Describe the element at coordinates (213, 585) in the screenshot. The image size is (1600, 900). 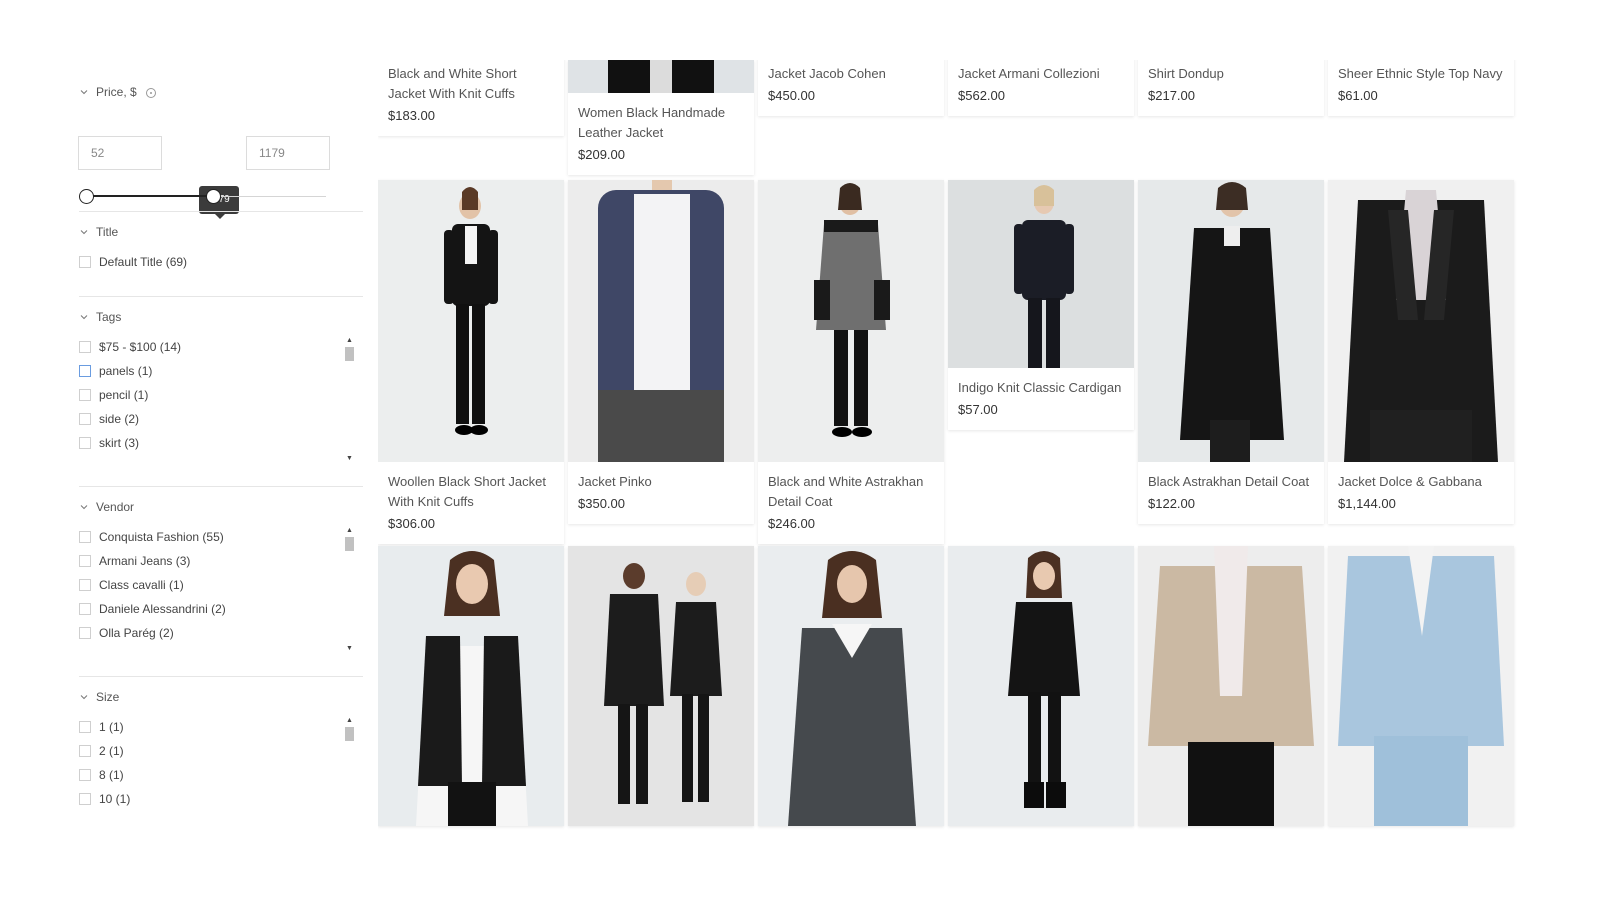
I see `filter-option: Class cavalli (1)` at that location.